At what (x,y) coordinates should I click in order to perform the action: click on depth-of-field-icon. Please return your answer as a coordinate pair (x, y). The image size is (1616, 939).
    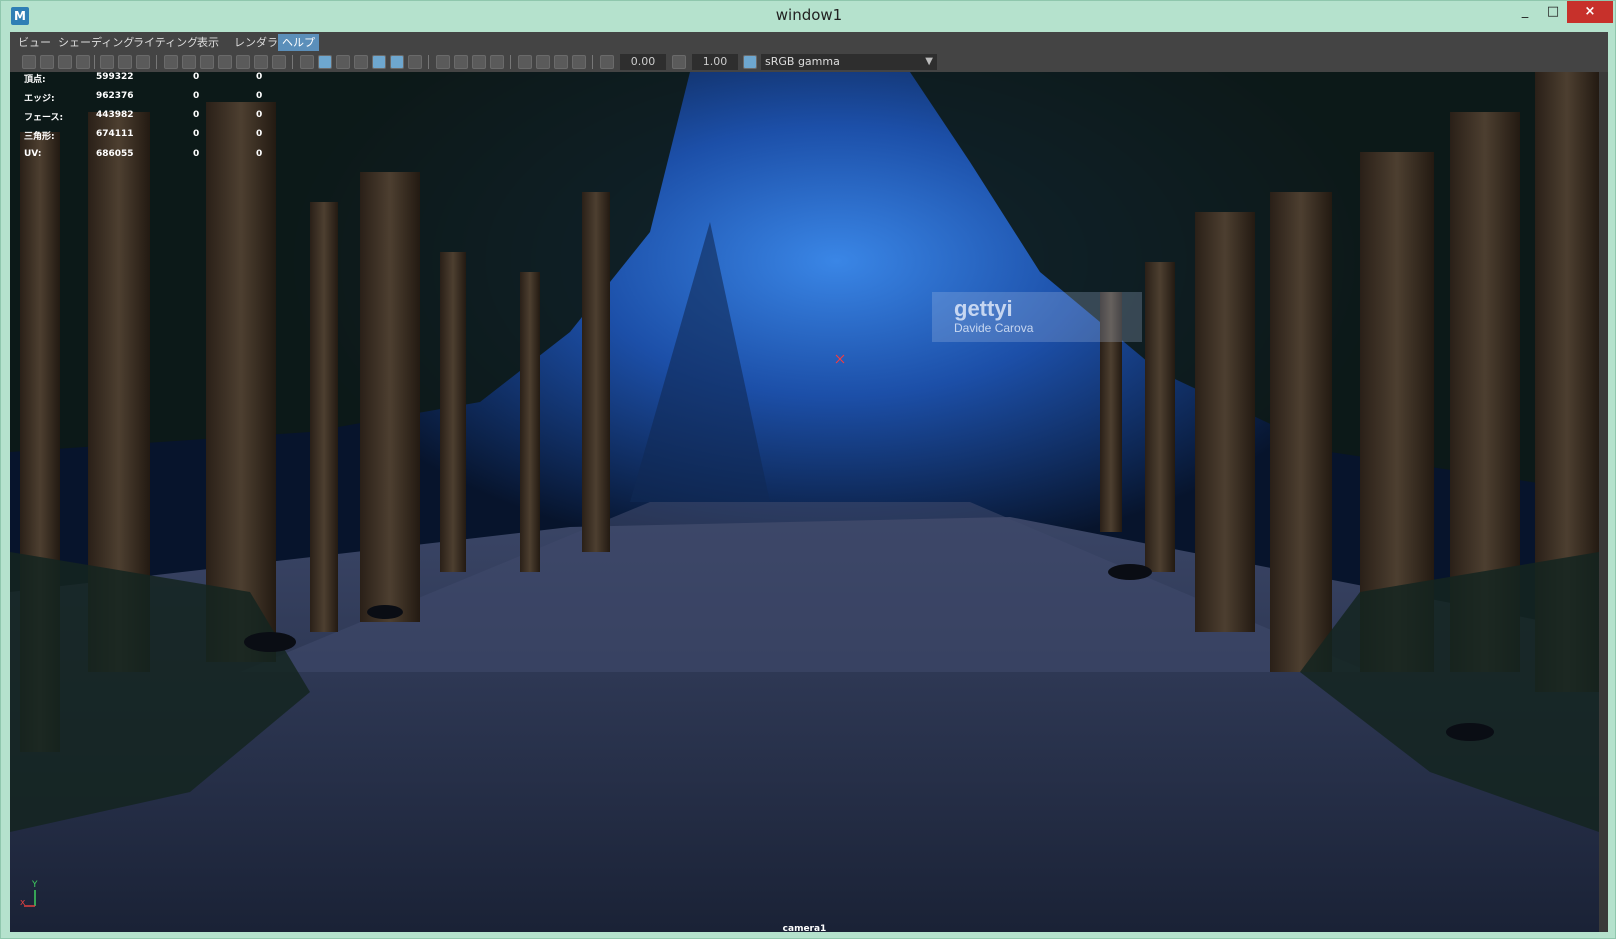
    Looking at the image, I should click on (497, 62).